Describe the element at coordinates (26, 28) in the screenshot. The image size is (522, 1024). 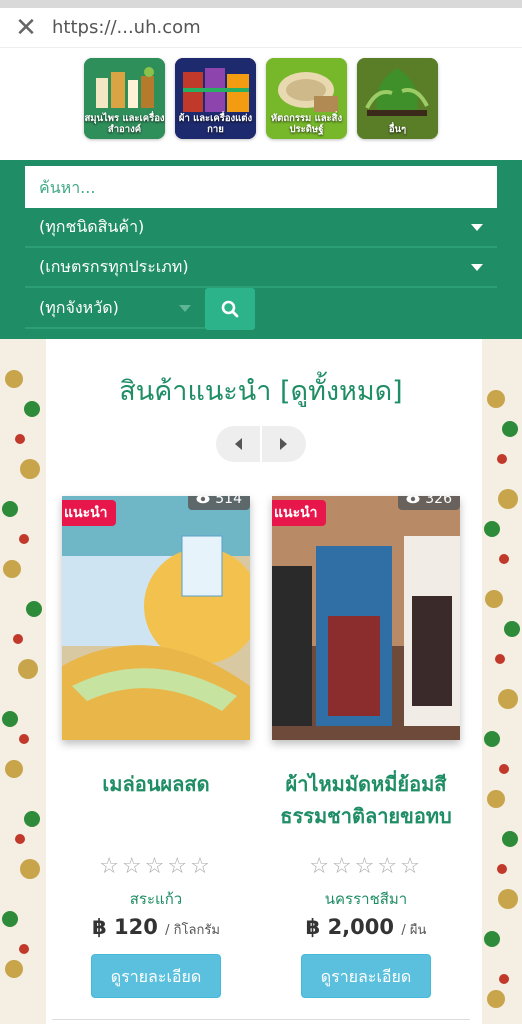
I see `close-icon: ✕` at that location.